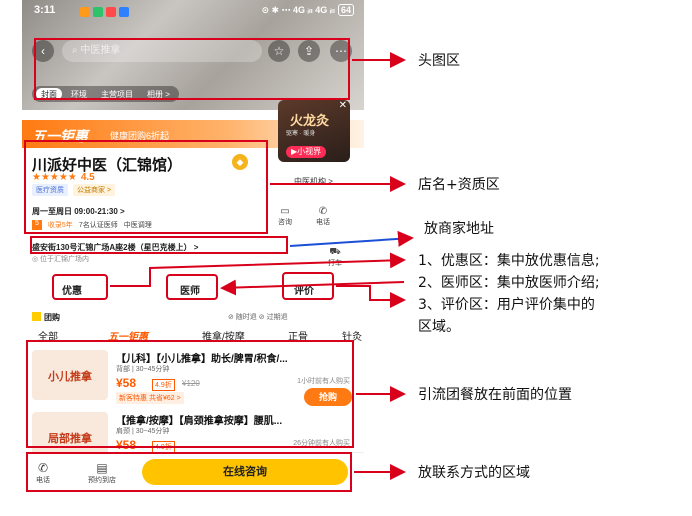  What do you see at coordinates (495, 395) in the screenshot?
I see `annotation-deals: 引流团餐放在前面的位置` at bounding box center [495, 395].